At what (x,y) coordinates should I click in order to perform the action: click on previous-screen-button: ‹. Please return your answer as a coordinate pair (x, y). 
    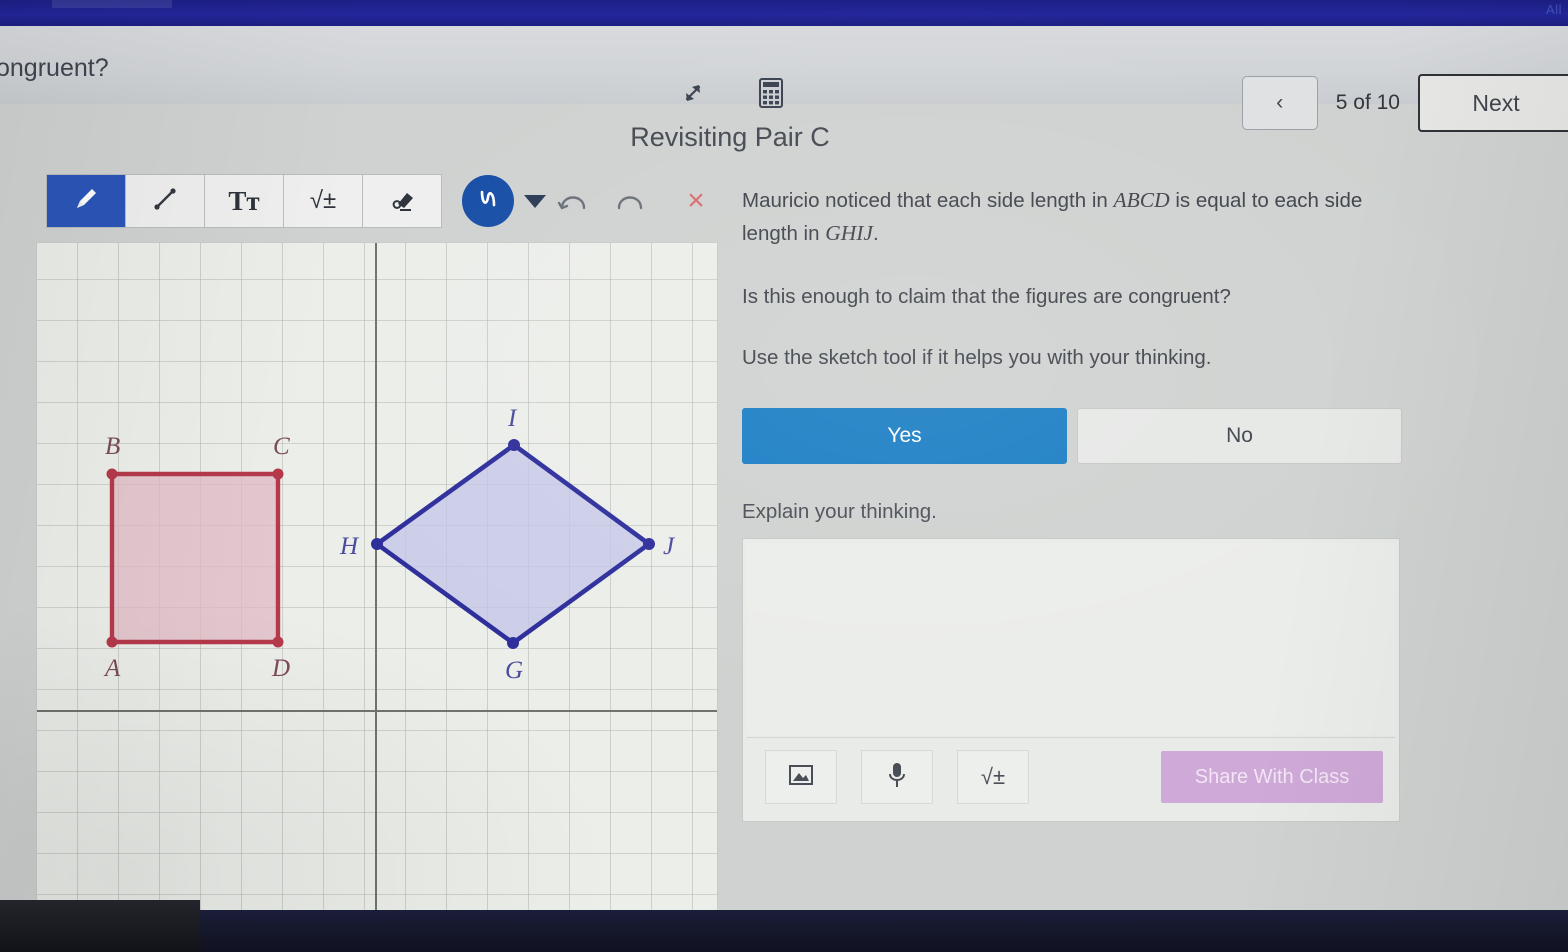
    Looking at the image, I should click on (1279, 103).